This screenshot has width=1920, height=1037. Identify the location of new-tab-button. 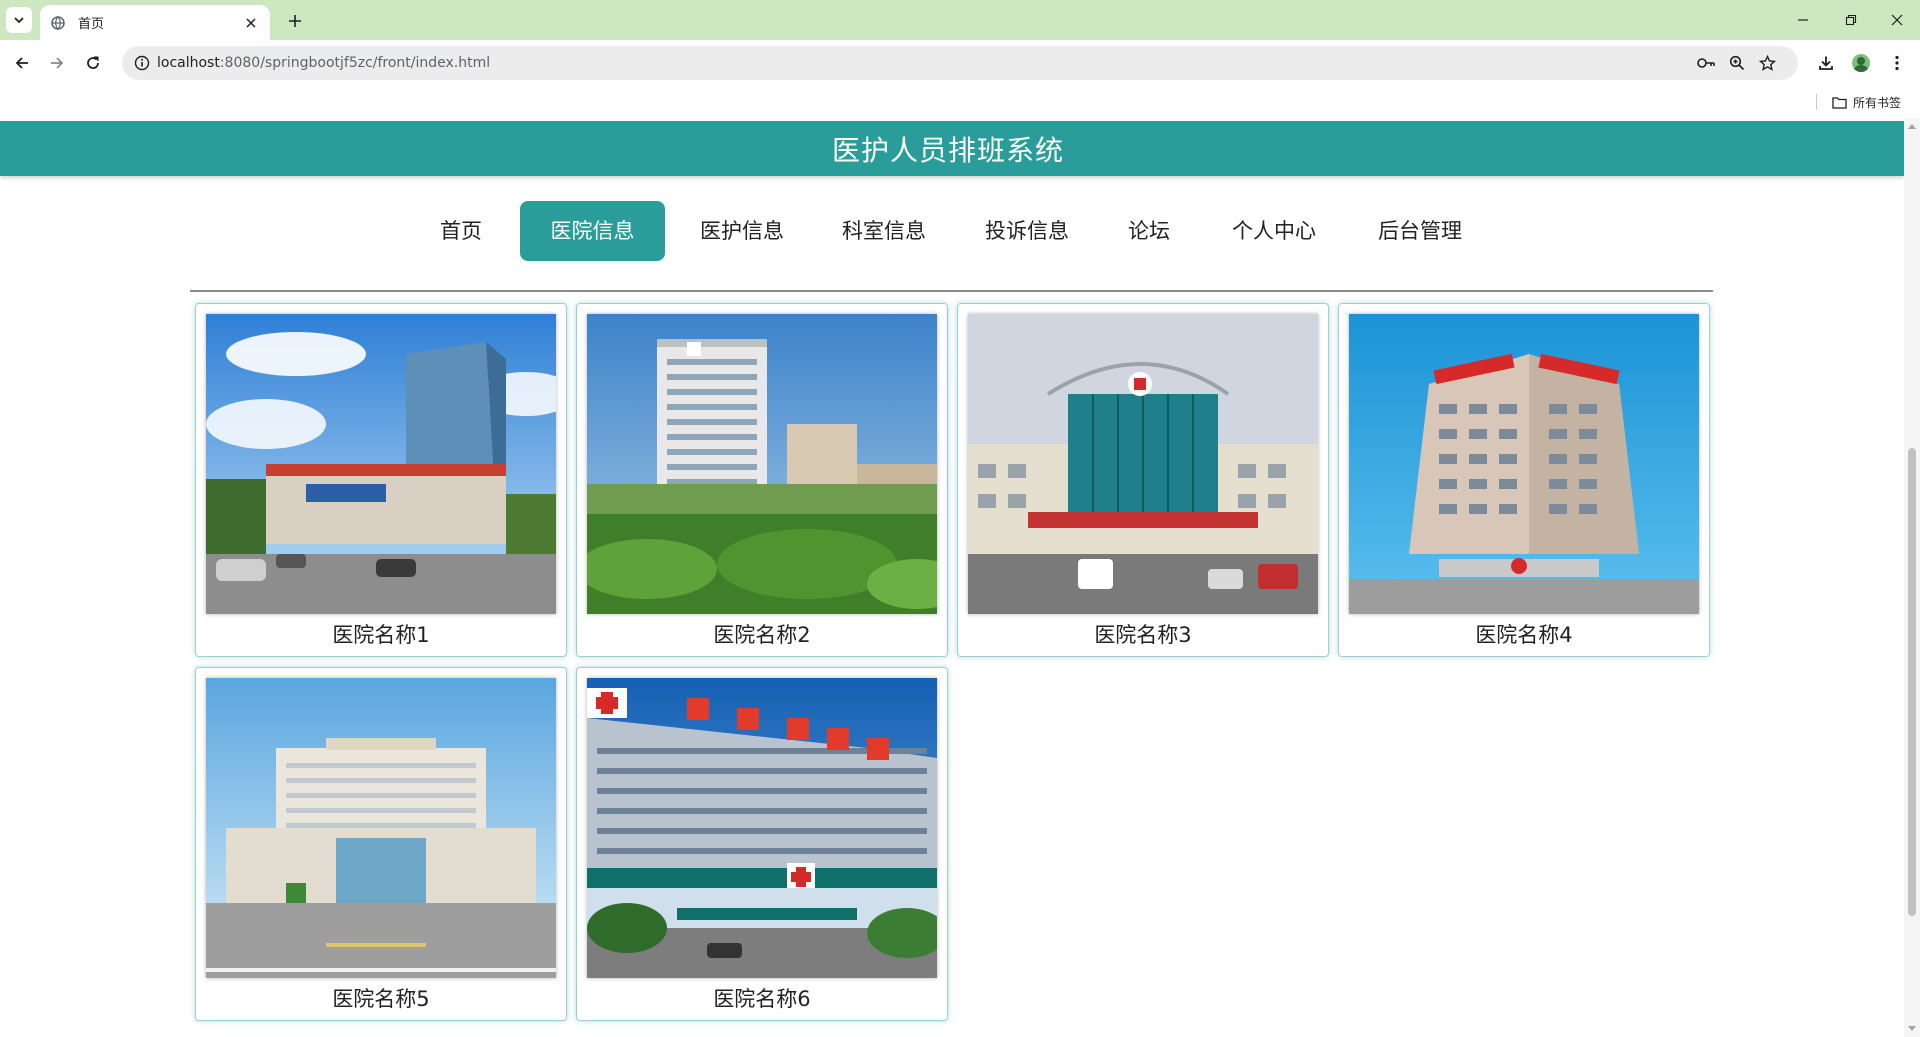
(295, 21).